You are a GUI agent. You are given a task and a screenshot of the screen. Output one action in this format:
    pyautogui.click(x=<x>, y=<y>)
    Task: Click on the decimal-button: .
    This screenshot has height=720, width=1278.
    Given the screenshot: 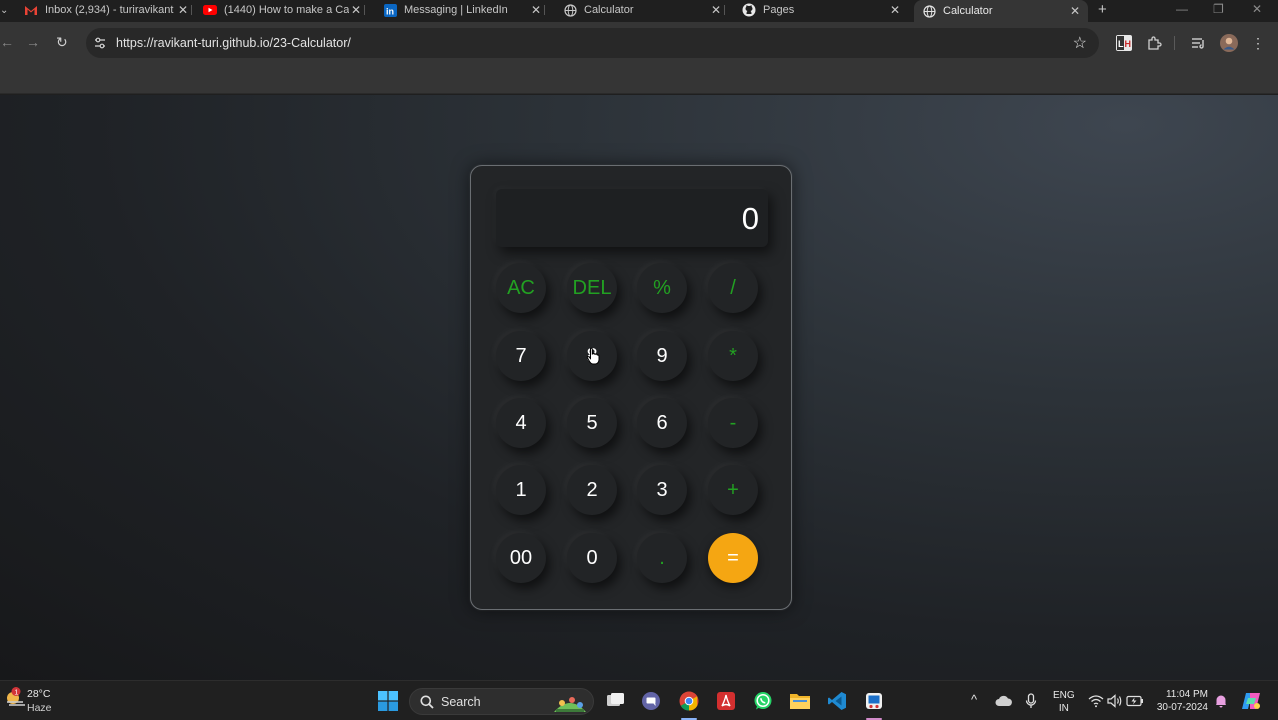 What is the action you would take?
    pyautogui.click(x=662, y=558)
    